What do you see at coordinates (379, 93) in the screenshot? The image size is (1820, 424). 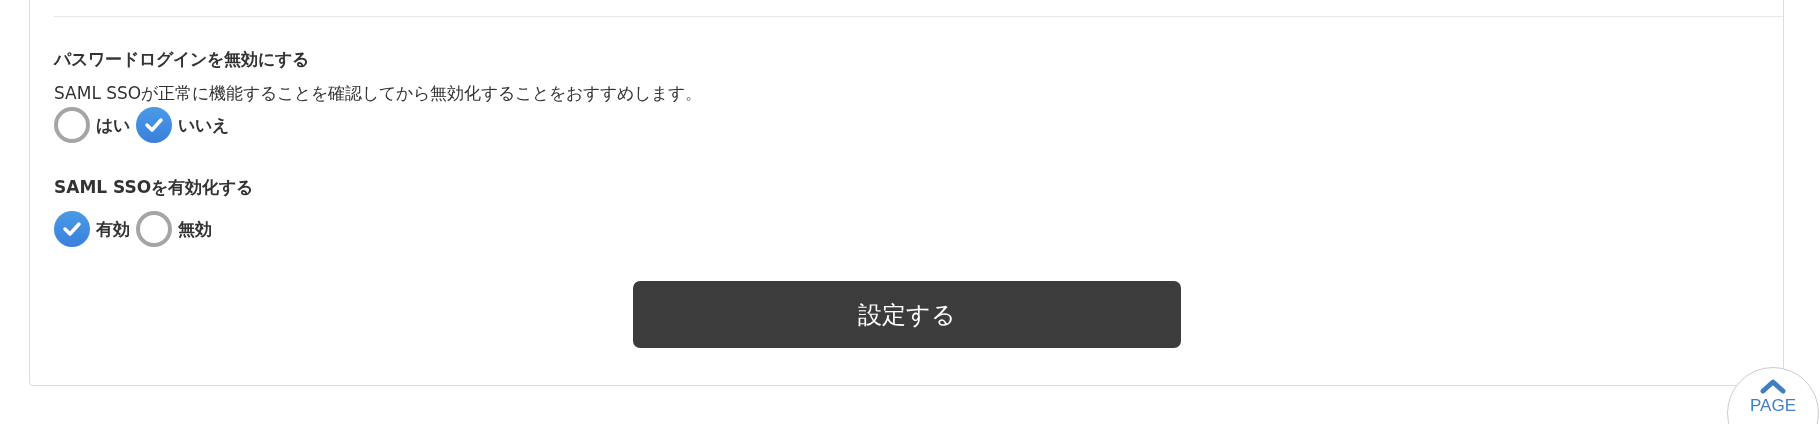 I see `setting-description: SAML SSOが正常に機能することを確認してから無効化することをおすすめします。` at bounding box center [379, 93].